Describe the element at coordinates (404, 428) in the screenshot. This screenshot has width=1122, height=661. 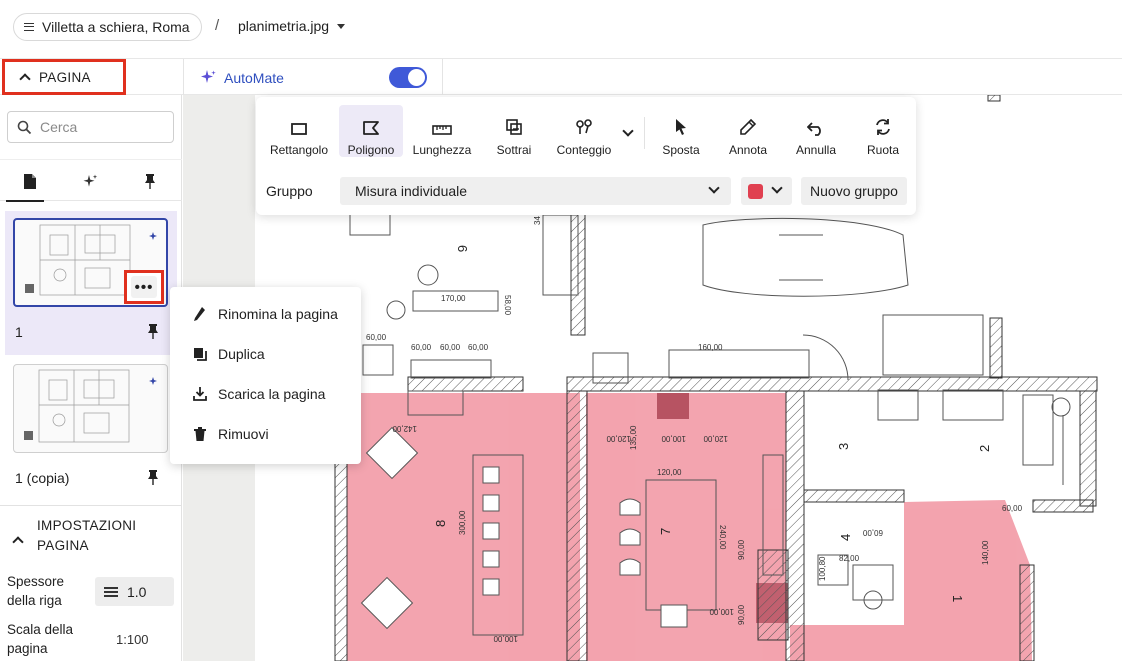
I see `svg-text: 142,00` at that location.